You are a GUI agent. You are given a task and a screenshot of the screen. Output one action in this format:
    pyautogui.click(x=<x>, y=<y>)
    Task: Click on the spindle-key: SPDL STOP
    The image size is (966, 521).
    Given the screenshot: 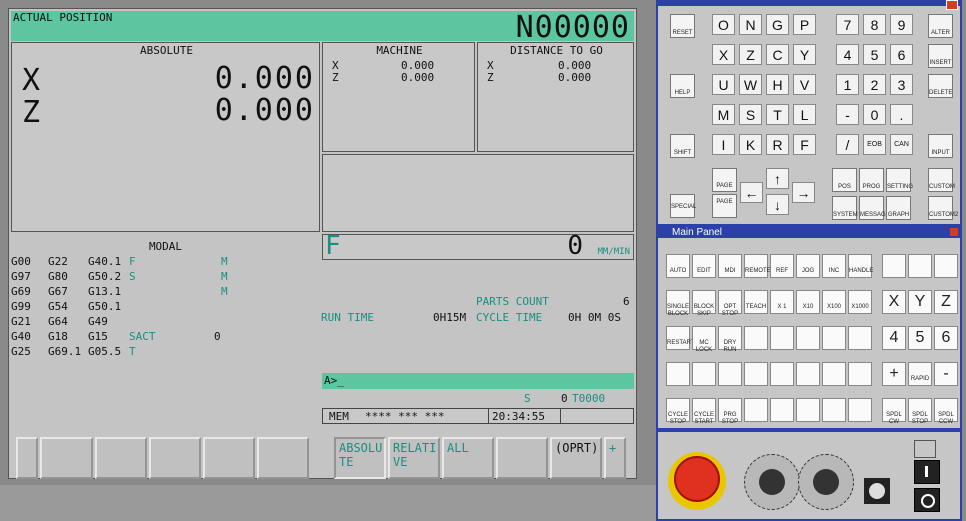 What is the action you would take?
    pyautogui.click(x=920, y=411)
    